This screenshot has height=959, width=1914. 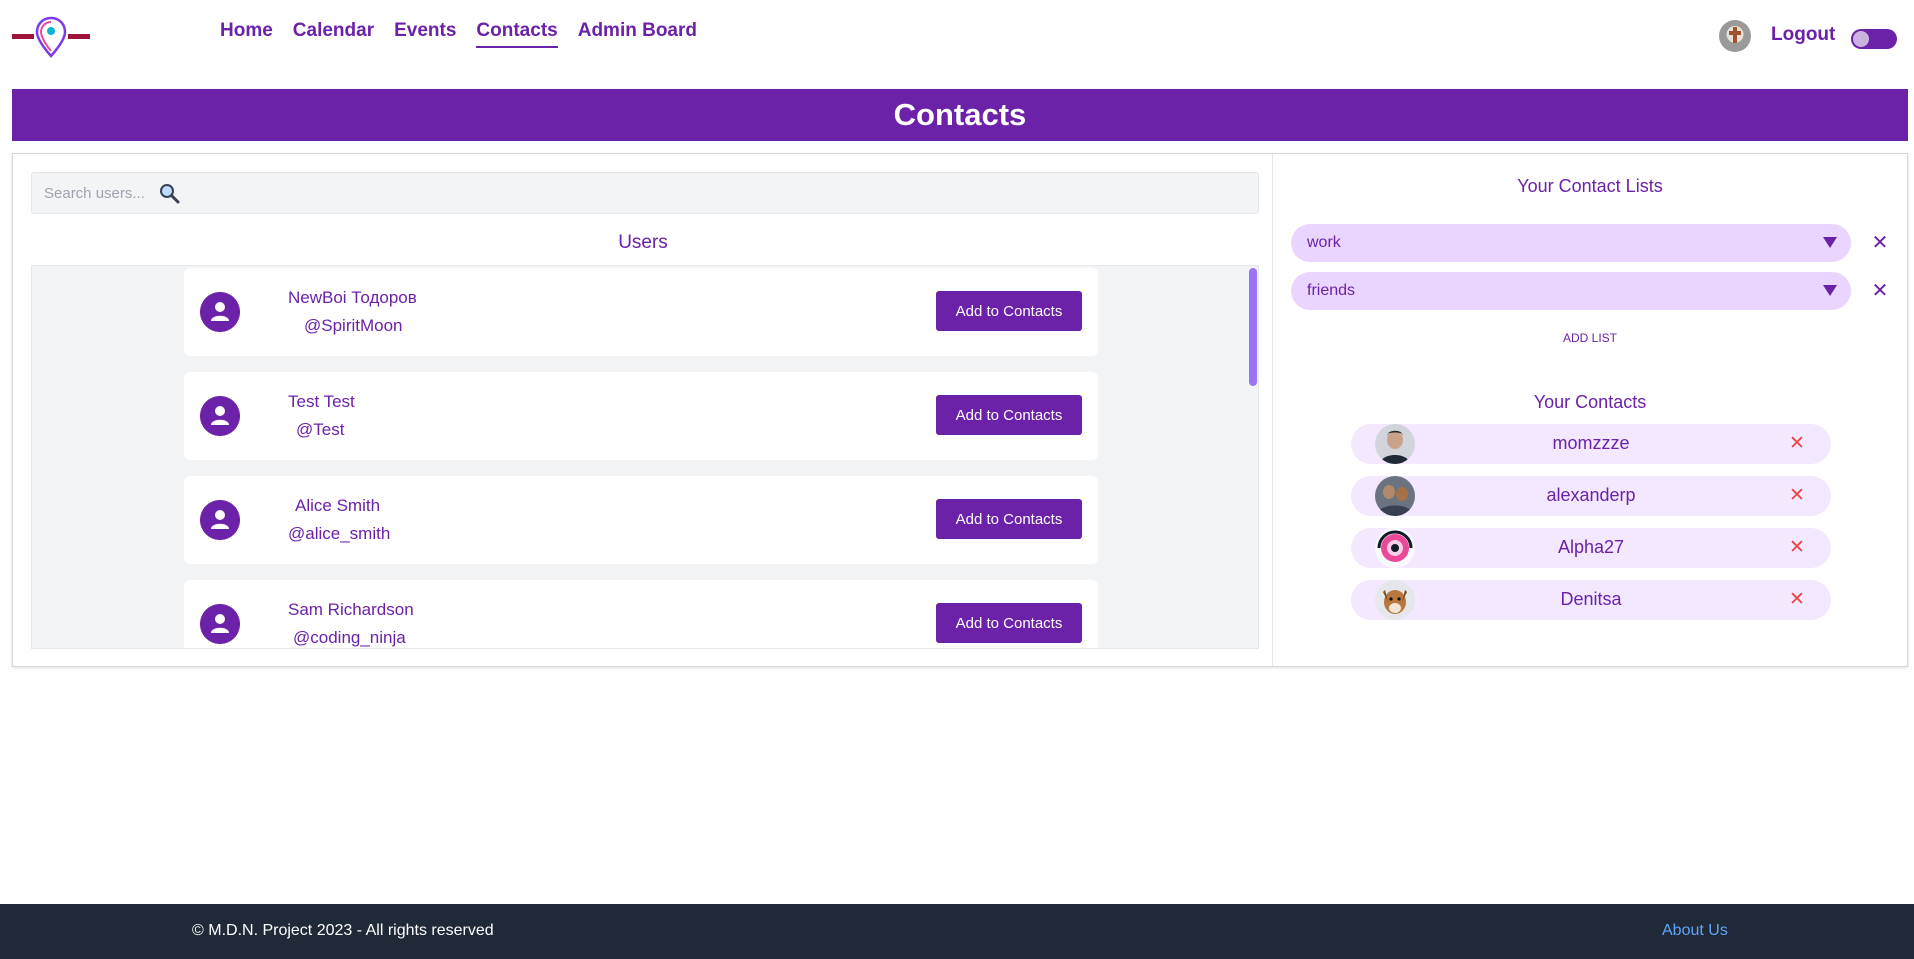 I want to click on contact-name: momzzze, so click(x=1591, y=443).